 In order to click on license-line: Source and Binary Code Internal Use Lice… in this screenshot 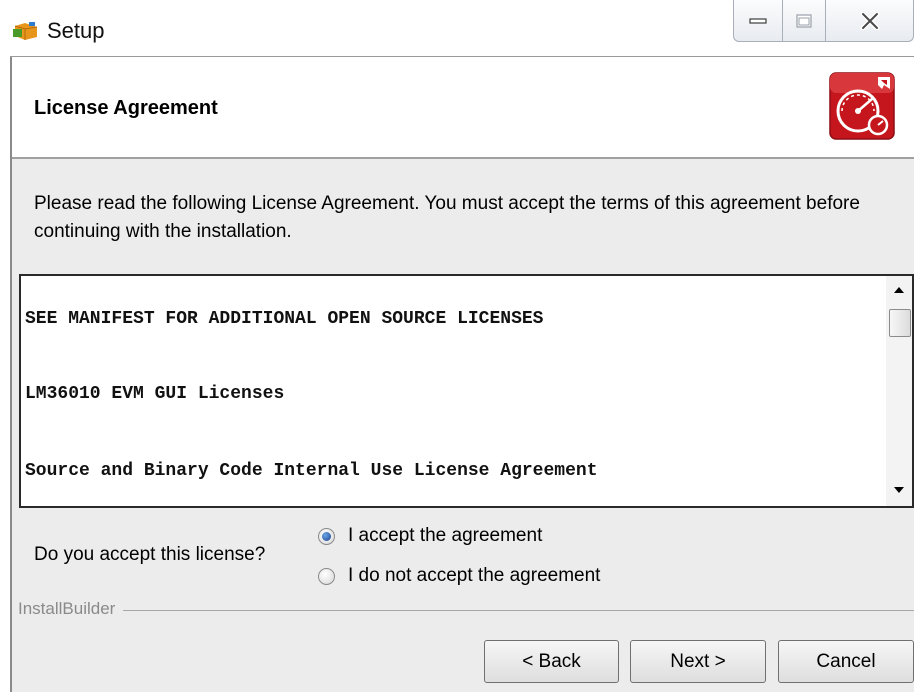, I will do `click(311, 471)`.